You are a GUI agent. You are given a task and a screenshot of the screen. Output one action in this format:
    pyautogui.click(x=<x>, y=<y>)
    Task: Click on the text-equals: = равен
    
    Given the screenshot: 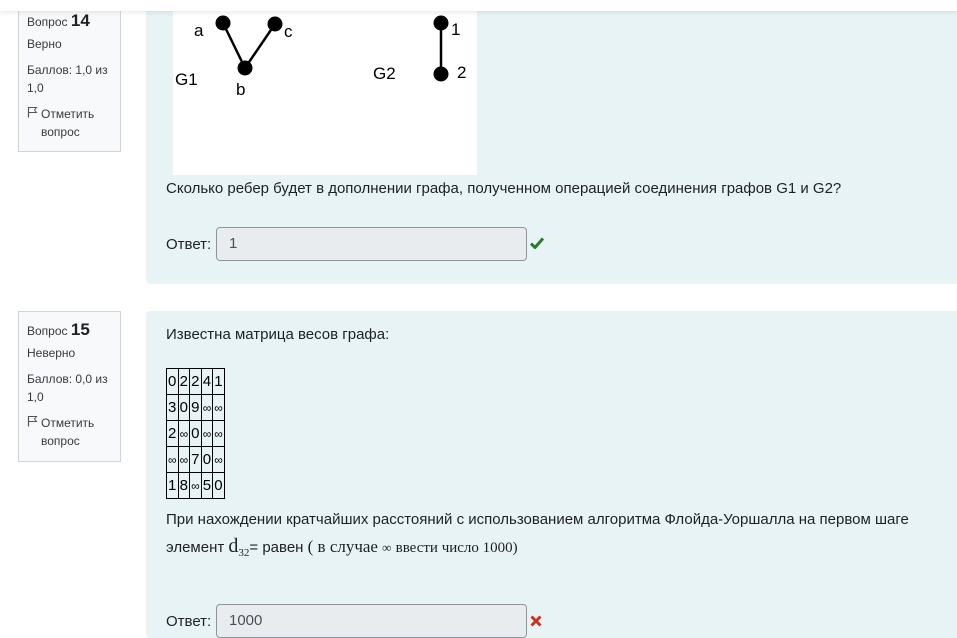 What is the action you would take?
    pyautogui.click(x=276, y=547)
    